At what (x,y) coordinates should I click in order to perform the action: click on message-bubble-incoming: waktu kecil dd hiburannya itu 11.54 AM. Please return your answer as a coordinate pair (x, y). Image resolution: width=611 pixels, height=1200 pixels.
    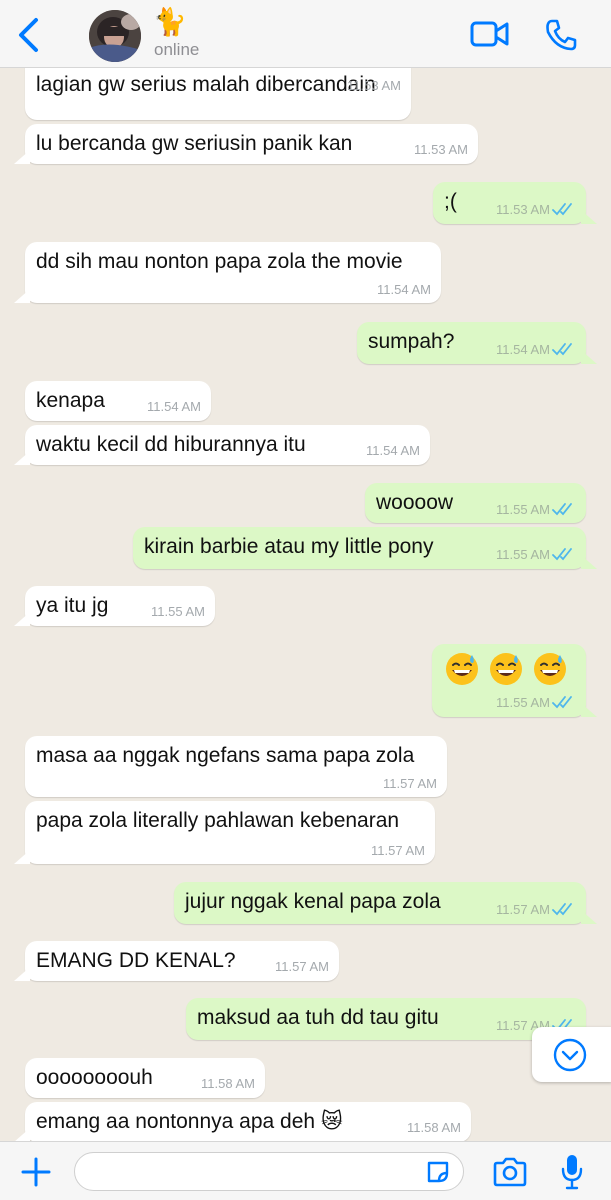
    Looking at the image, I should click on (222, 445).